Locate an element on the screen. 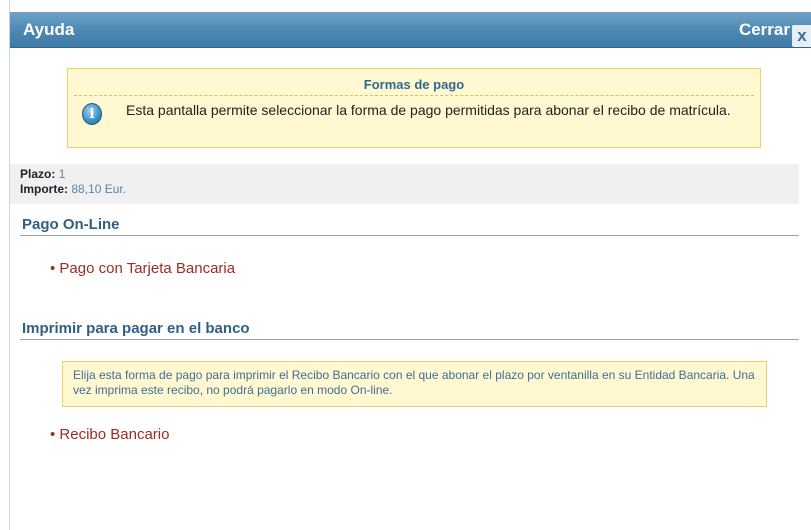 The width and height of the screenshot is (811, 530). plazo-row: Plazo: 1 is located at coordinates (42, 174).